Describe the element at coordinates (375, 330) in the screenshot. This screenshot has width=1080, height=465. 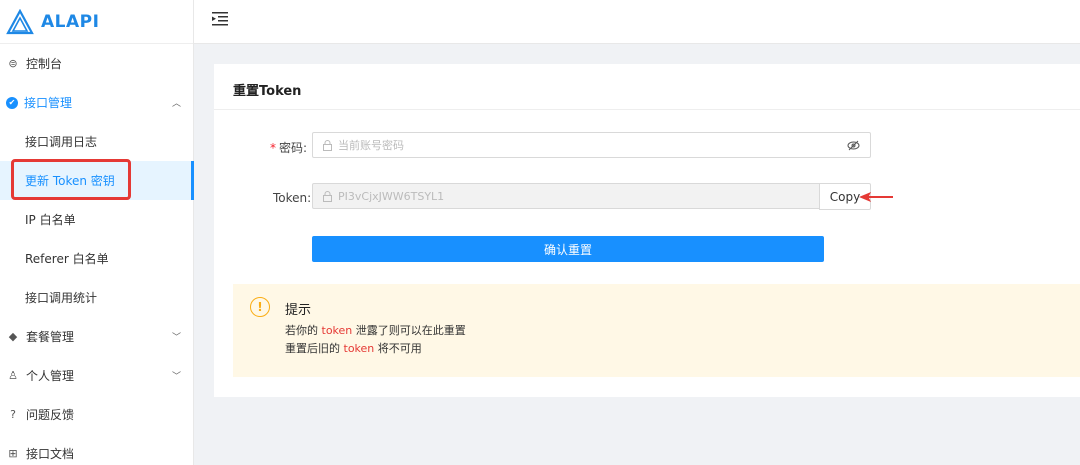
I see `notice-line: 若你的 token 泄露了则可以在此重置` at that location.